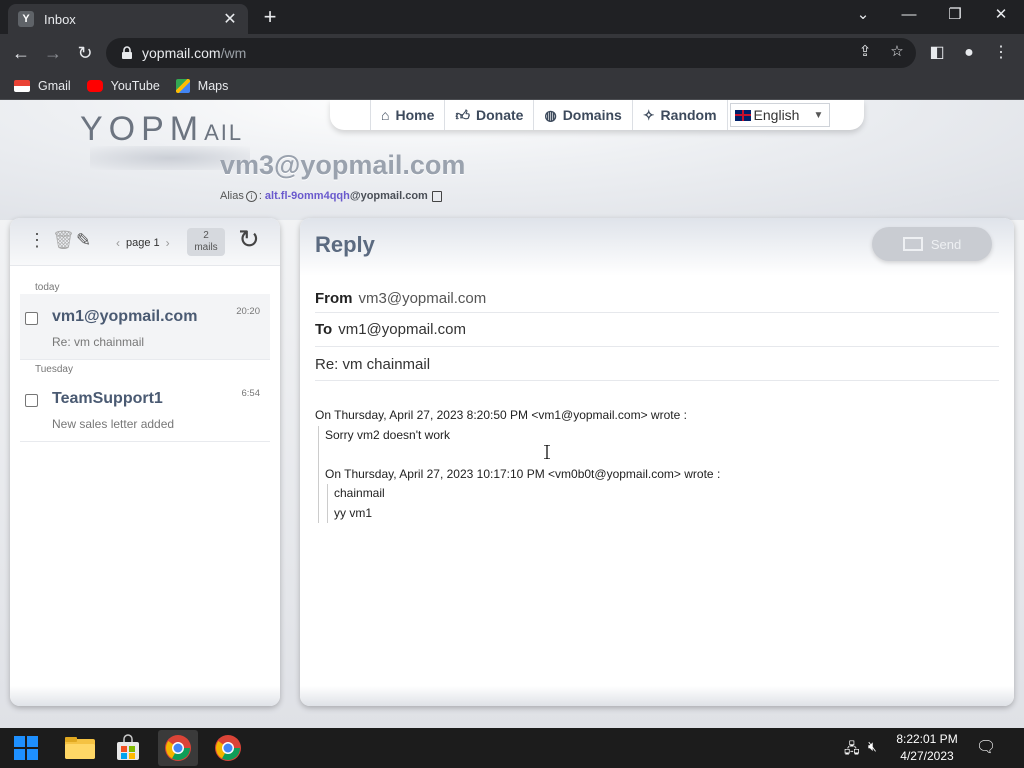  Describe the element at coordinates (334, 298) in the screenshot. I see `from-label: From` at that location.